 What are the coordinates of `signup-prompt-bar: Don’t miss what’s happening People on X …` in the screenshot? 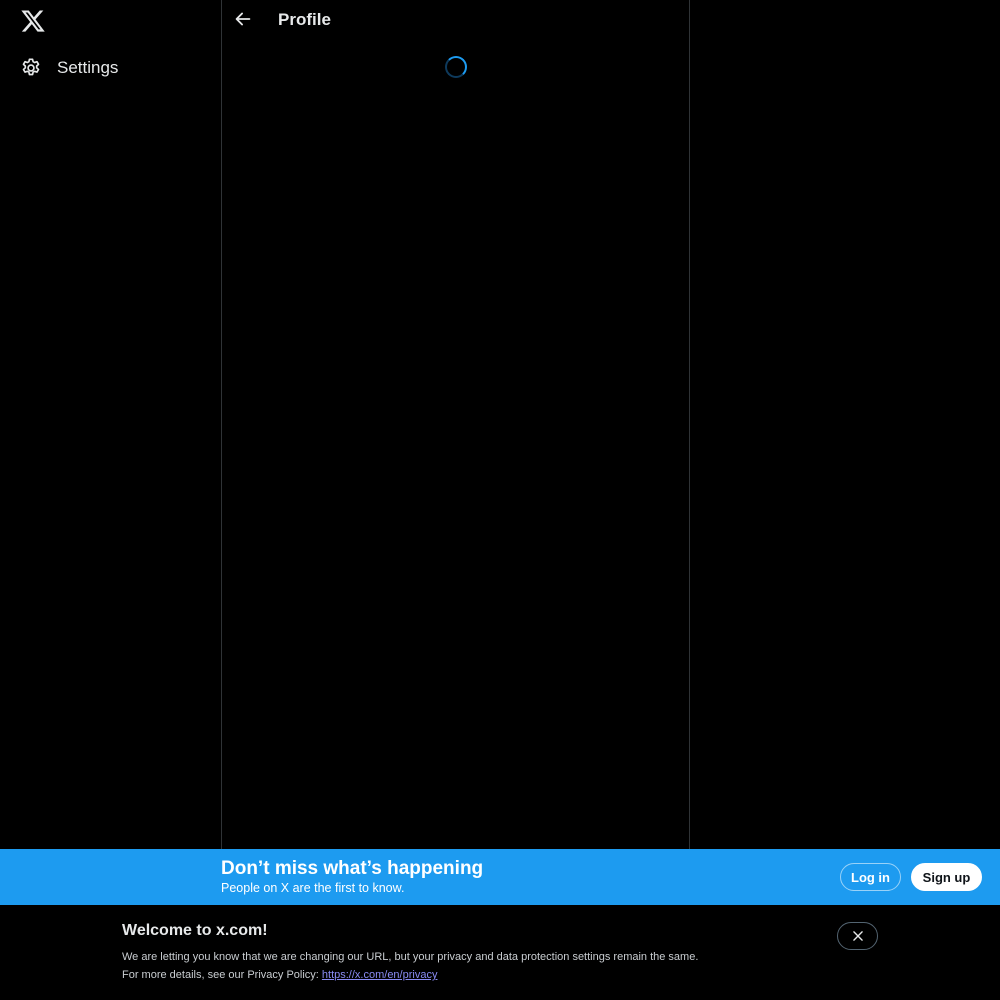 It's located at (500, 877).